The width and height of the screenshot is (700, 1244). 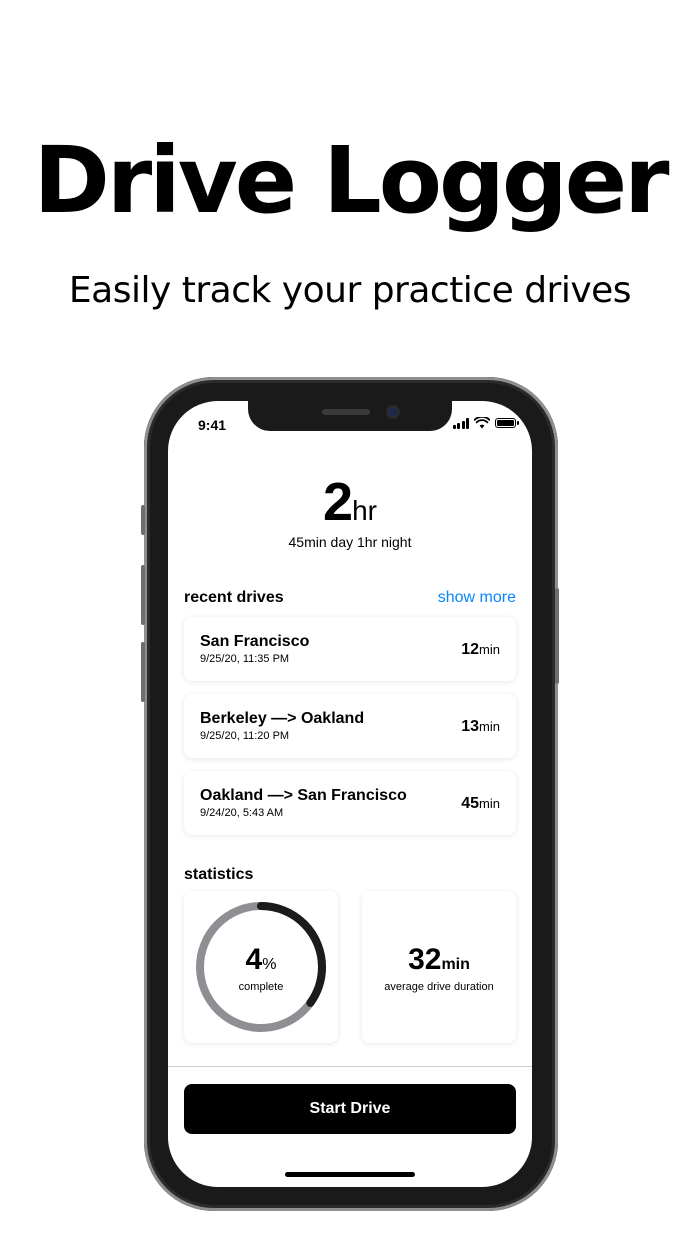 I want to click on total-hours-unit: hr, so click(x=364, y=510).